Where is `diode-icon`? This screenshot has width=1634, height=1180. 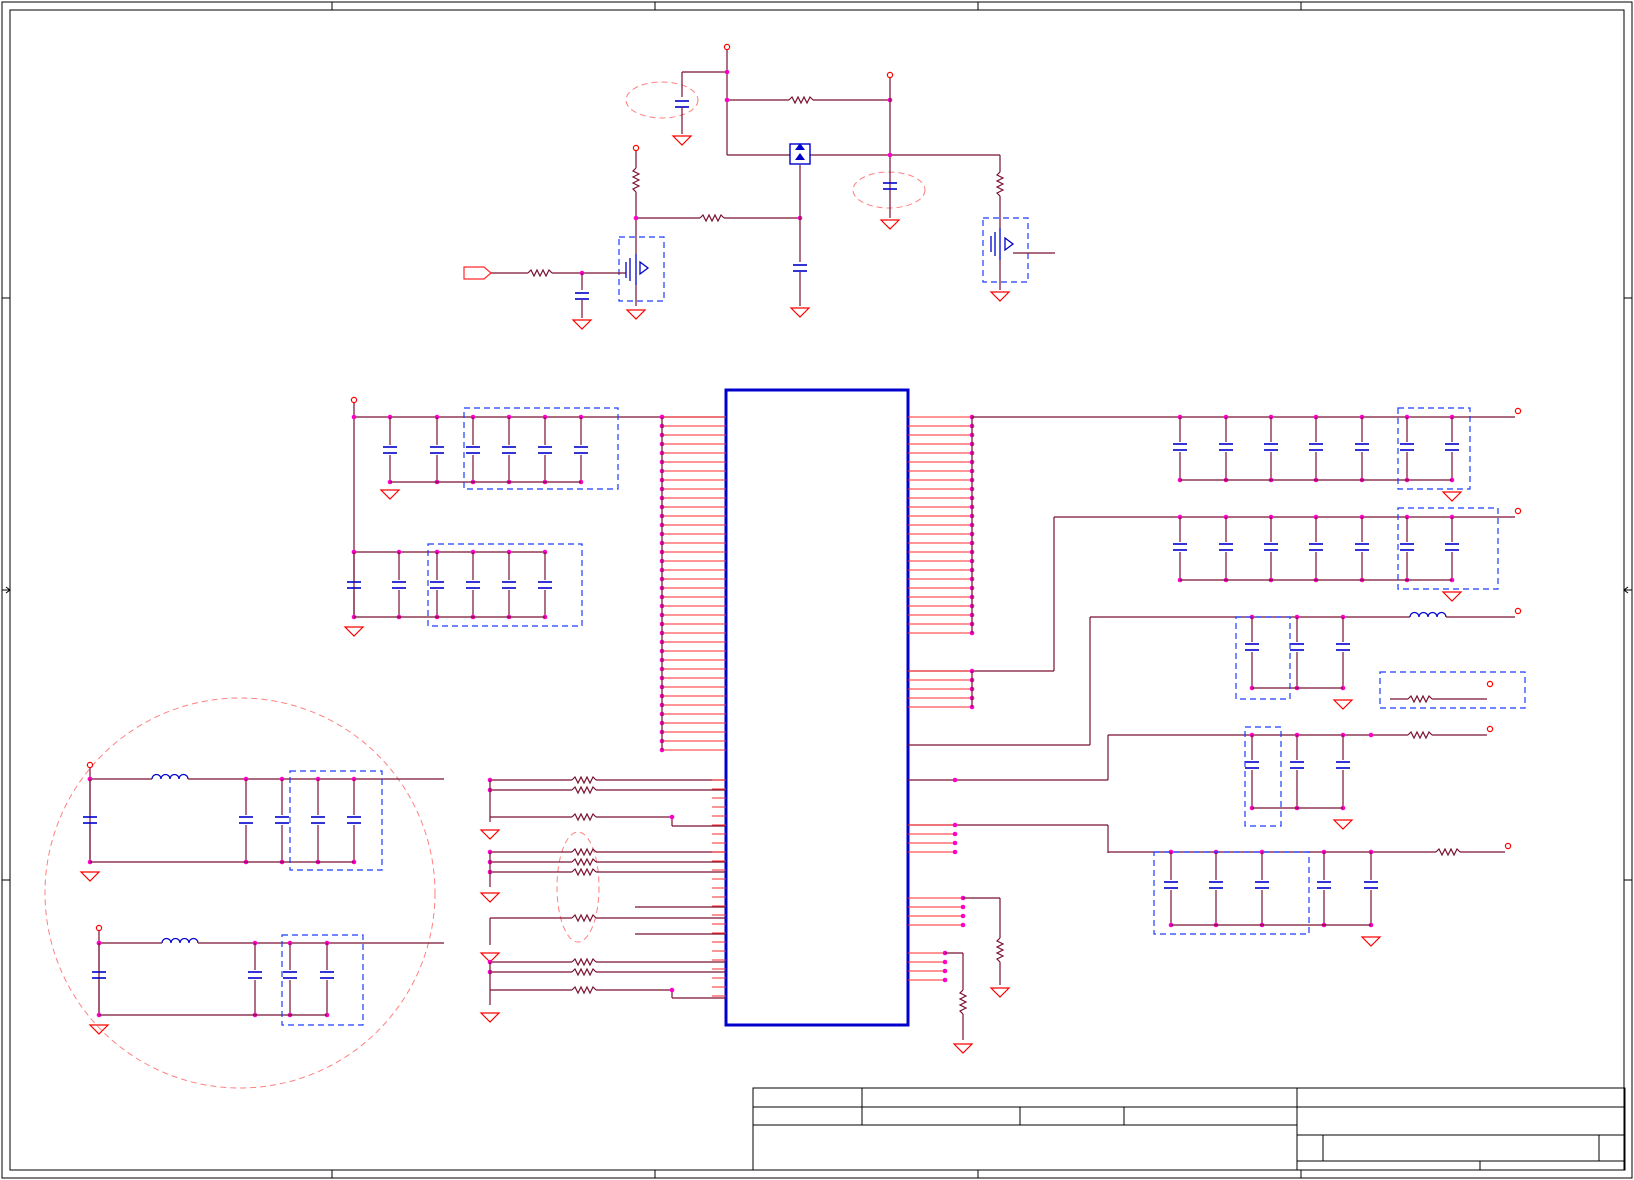
diode-icon is located at coordinates (800, 156).